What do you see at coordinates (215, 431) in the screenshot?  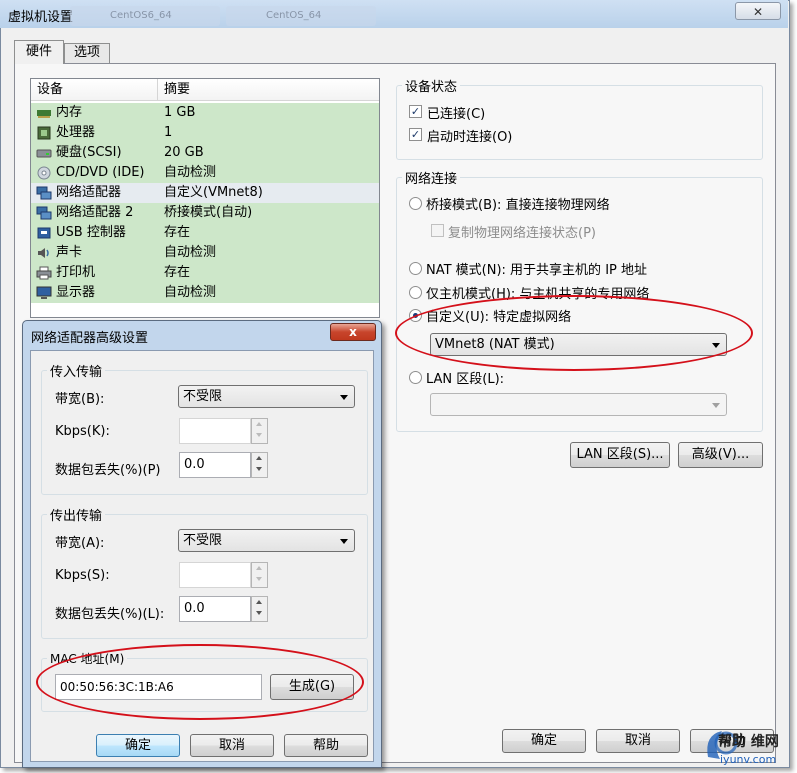 I see `incoming-kbps-input` at bounding box center [215, 431].